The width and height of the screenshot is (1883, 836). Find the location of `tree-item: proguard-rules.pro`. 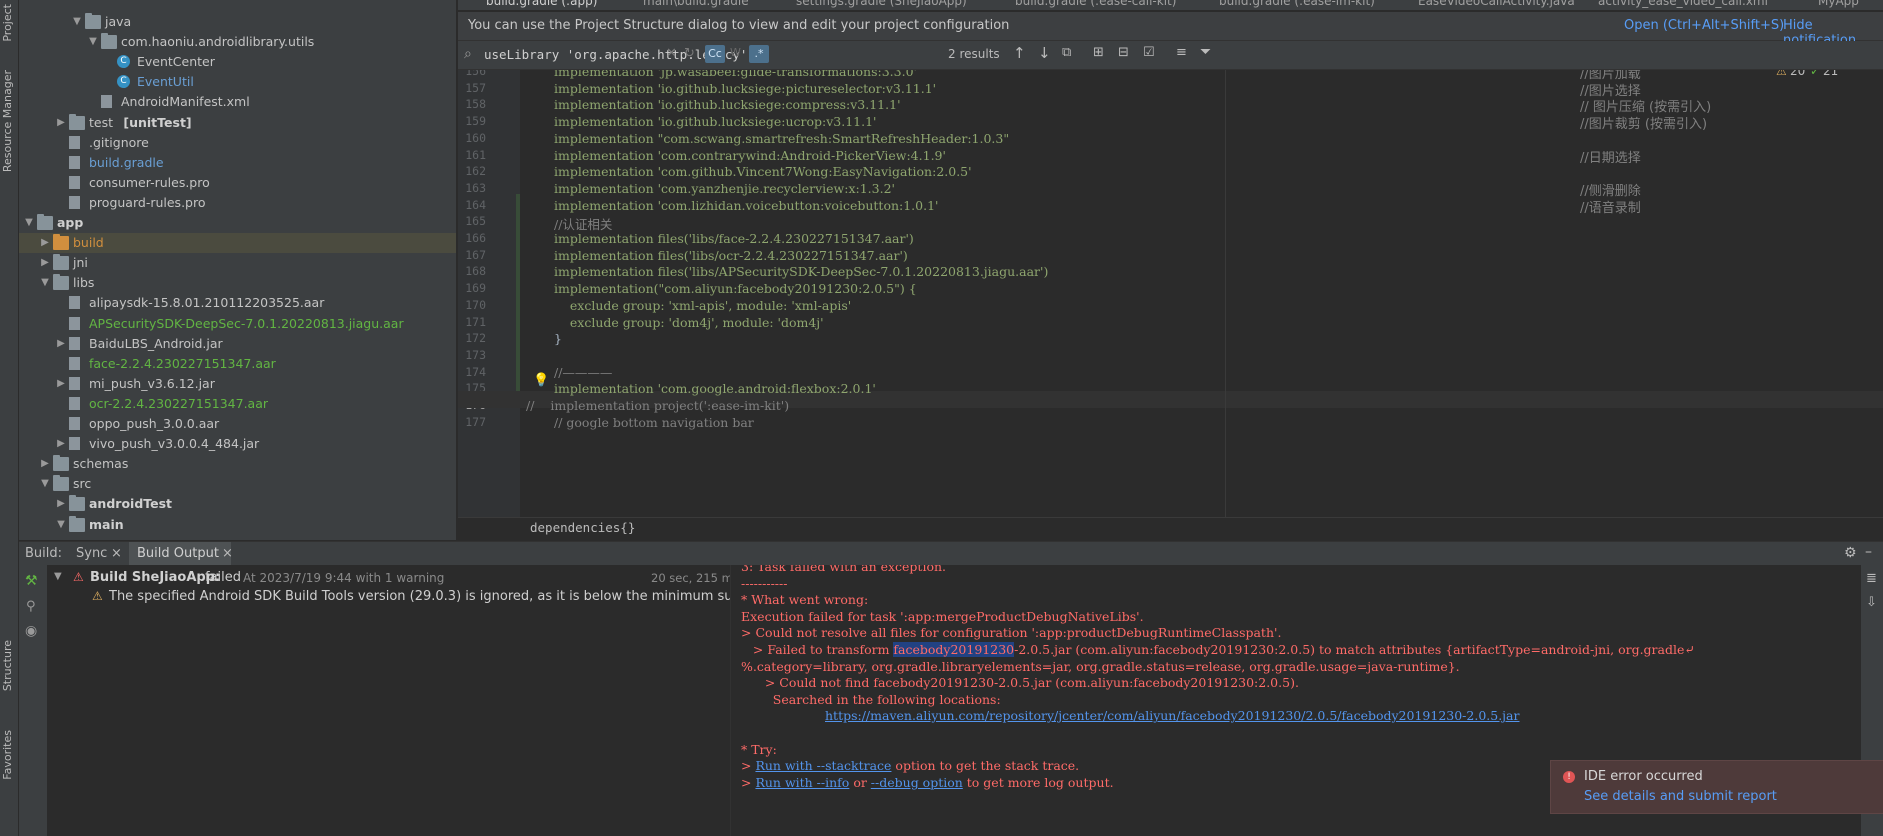

tree-item: proguard-rules.pro is located at coordinates (237, 203).